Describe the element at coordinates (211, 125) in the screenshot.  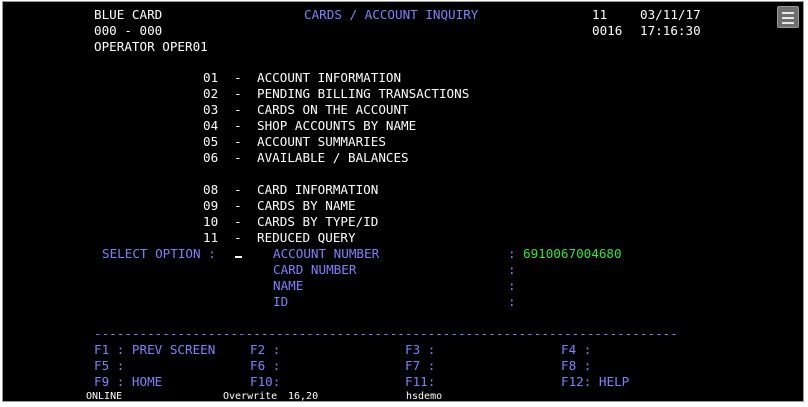
I see `option-number: 04` at that location.